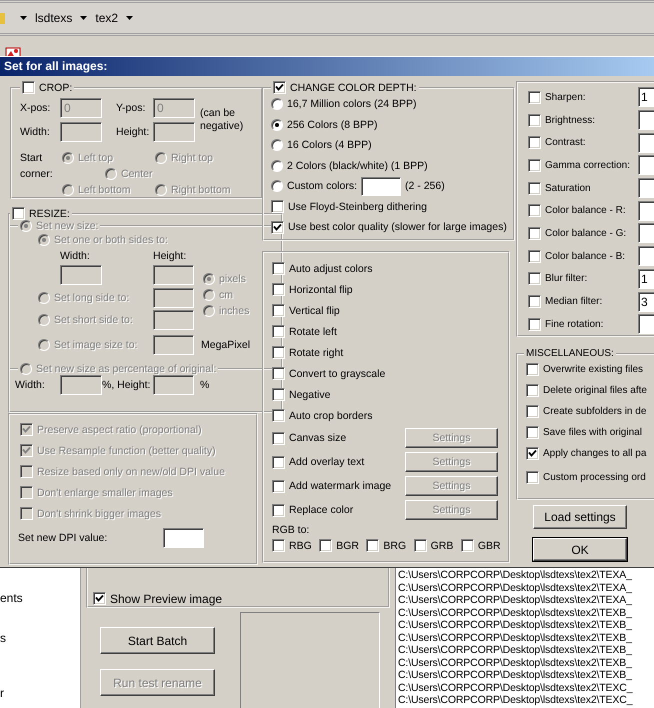 Image resolution: width=654 pixels, height=708 pixels. What do you see at coordinates (157, 640) in the screenshot?
I see `batch-button: Start Batch` at bounding box center [157, 640].